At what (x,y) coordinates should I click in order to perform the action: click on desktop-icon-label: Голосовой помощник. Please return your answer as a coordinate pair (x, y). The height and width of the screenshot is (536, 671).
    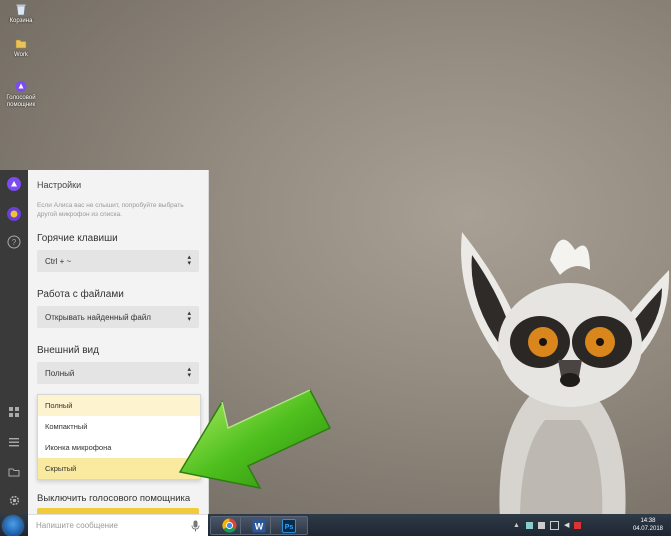
    Looking at the image, I should click on (21, 101).